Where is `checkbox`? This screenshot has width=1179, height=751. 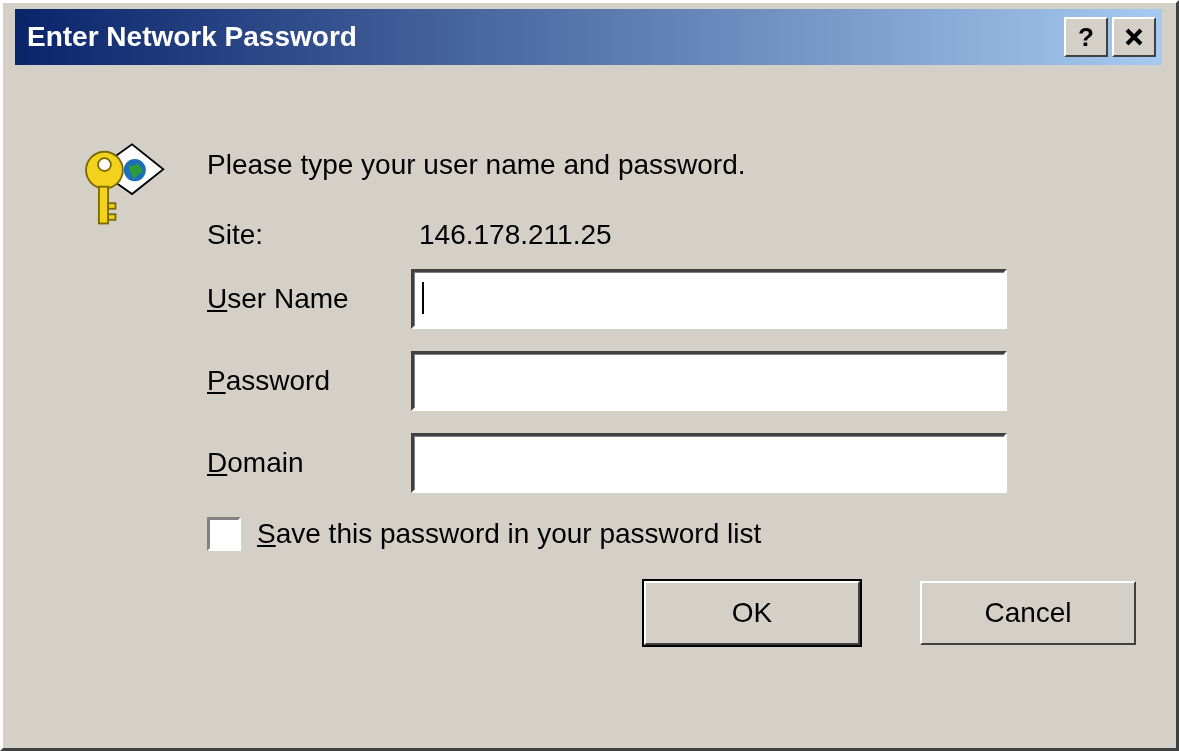
checkbox is located at coordinates (224, 534).